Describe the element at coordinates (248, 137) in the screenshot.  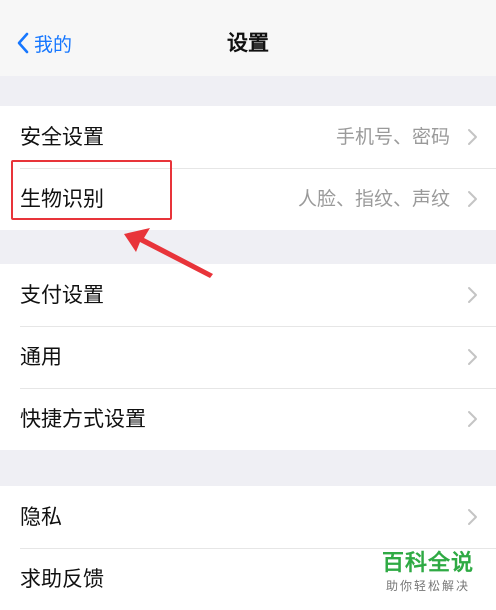
I see `settings-item-security: 安全设置 手机号、密码` at that location.